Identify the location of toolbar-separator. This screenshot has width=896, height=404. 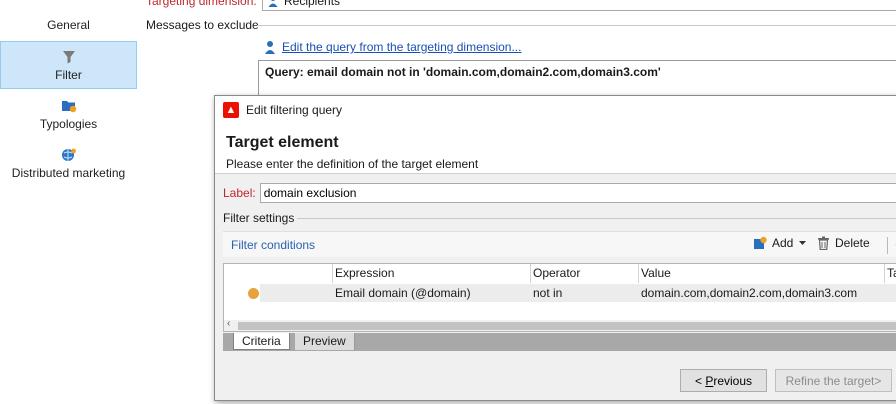
(887, 245).